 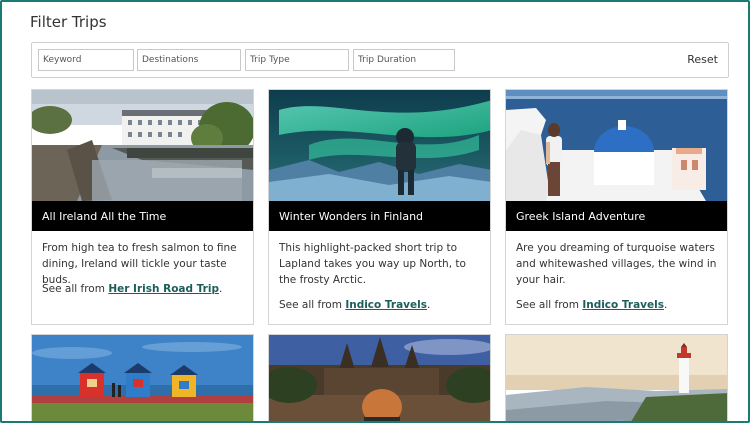 I want to click on keyword-input: Keyword, so click(x=86, y=60).